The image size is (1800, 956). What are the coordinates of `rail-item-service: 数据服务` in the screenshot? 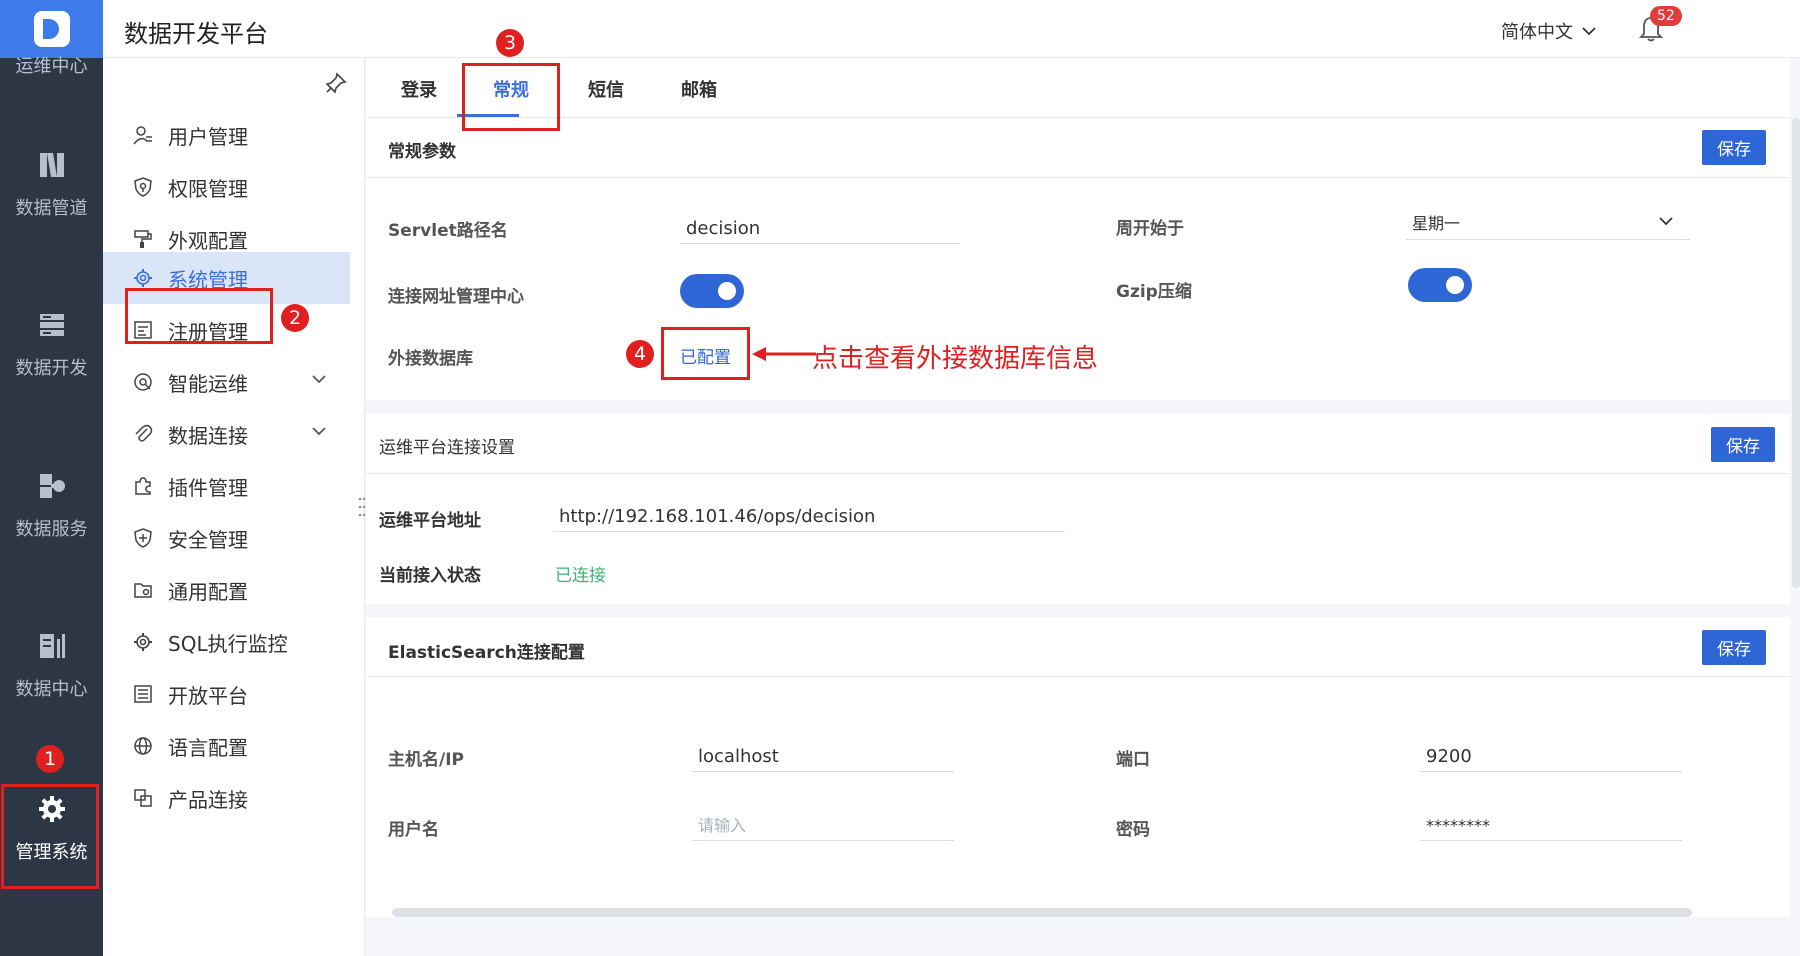 It's located at (51, 506).